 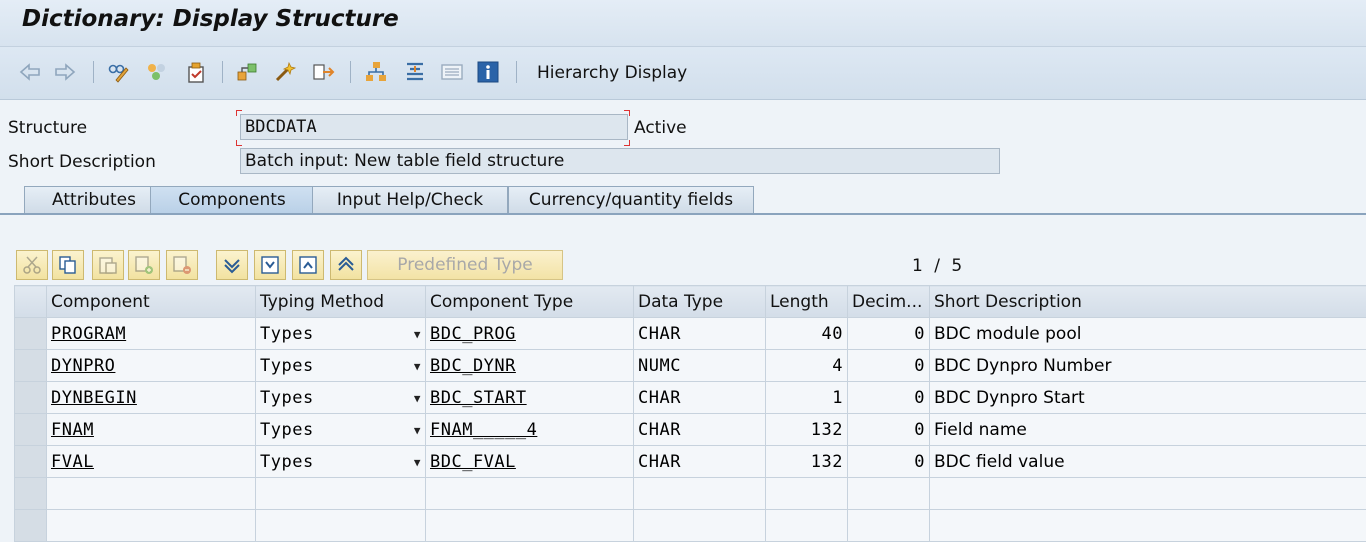 What do you see at coordinates (31, 302) in the screenshot?
I see `column-header-selector` at bounding box center [31, 302].